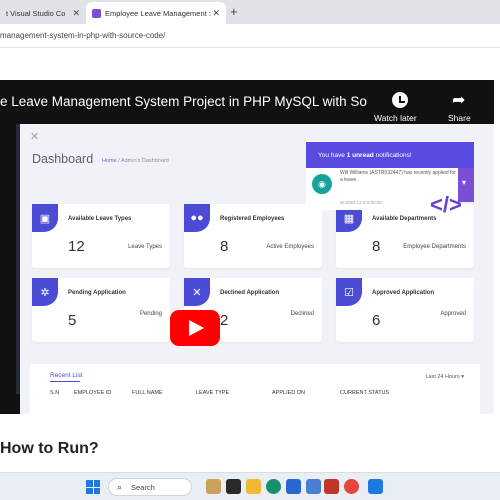 The image size is (500, 500). I want to click on card-approved: ☑ Approved Application 6 Approved, so click(405, 310).